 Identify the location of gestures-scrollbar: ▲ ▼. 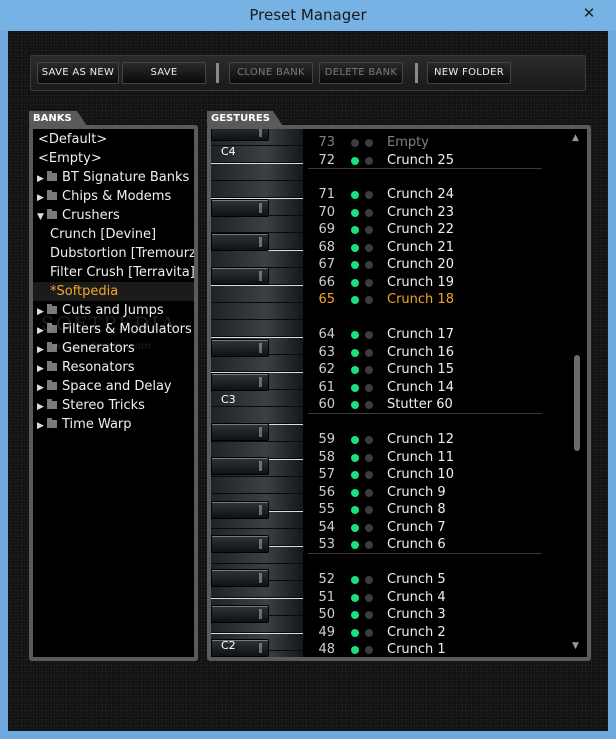
(577, 393).